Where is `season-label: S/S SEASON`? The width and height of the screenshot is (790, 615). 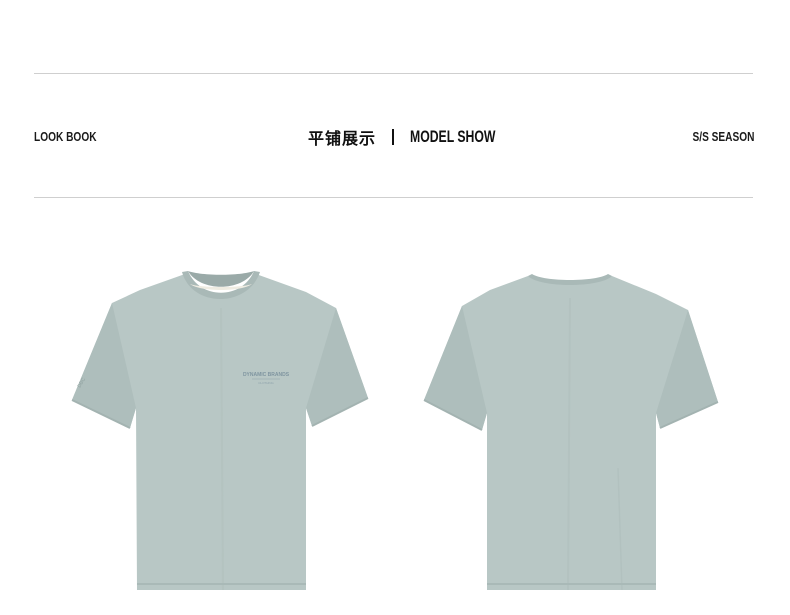
season-label: S/S SEASON is located at coordinates (723, 136).